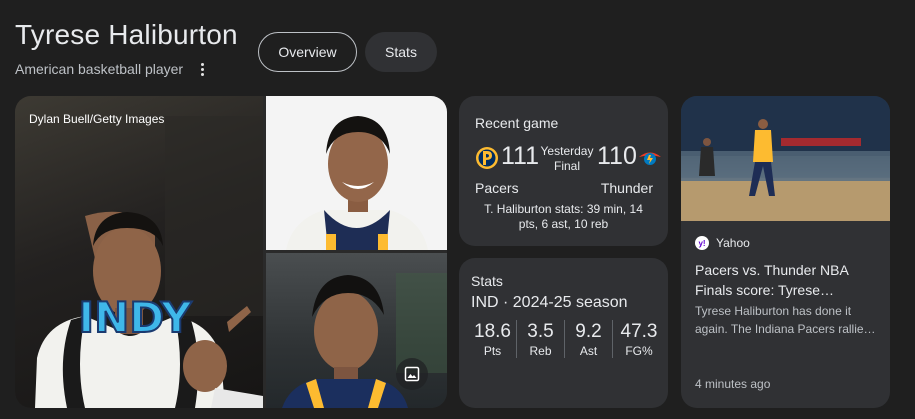 The image size is (915, 419). I want to click on portrait-photo, so click(356, 173).